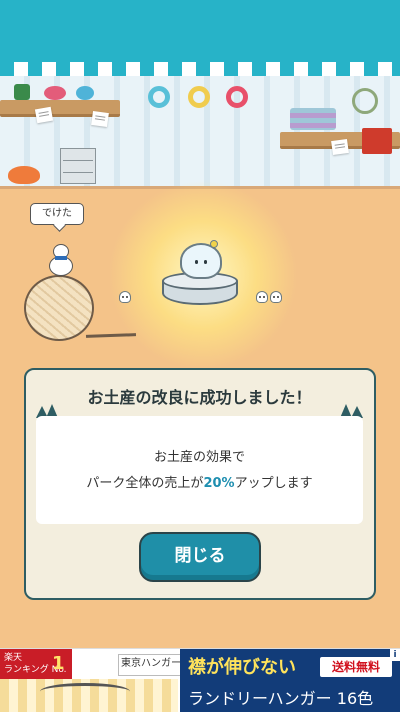 This screenshot has width=400, height=712. I want to click on ad-product-name: ランドリーハンガー 16色, so click(281, 698).